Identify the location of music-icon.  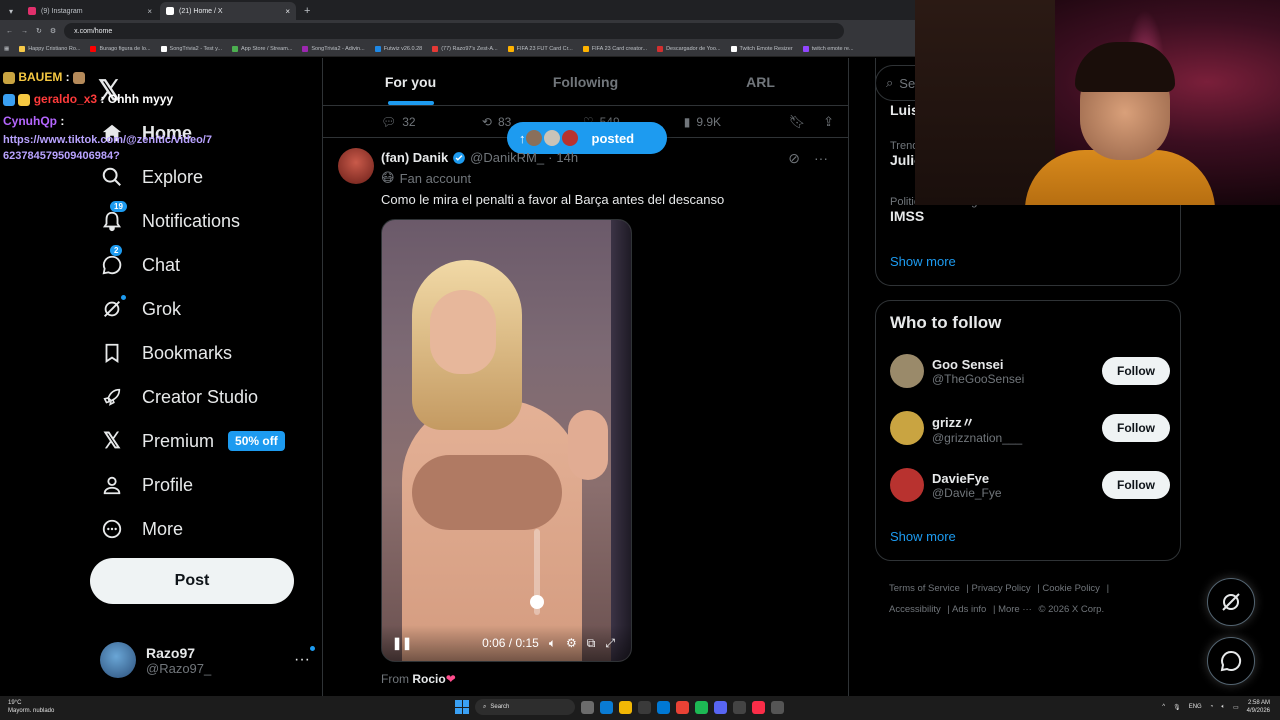
(758, 707).